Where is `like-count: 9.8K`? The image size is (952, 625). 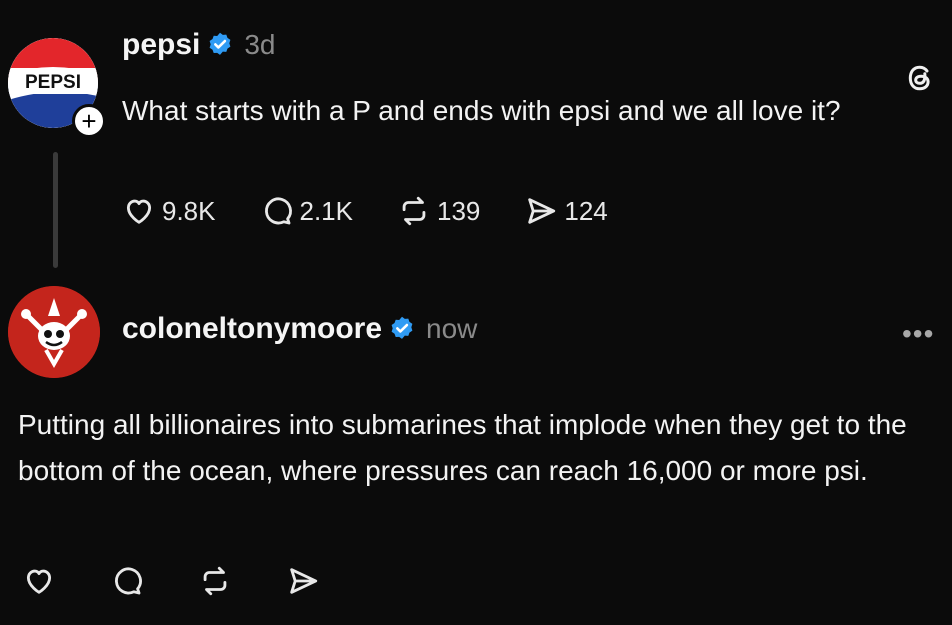 like-count: 9.8K is located at coordinates (189, 210).